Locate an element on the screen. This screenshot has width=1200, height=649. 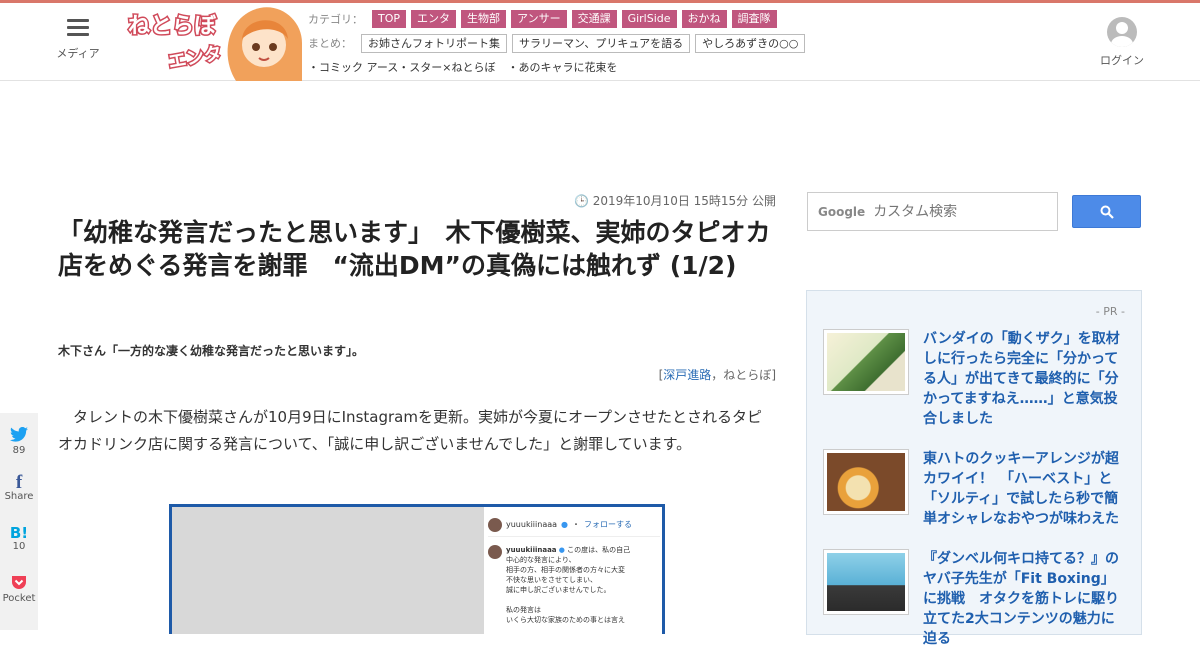
feature-link: ・あのキャラに花束を is located at coordinates (563, 67).